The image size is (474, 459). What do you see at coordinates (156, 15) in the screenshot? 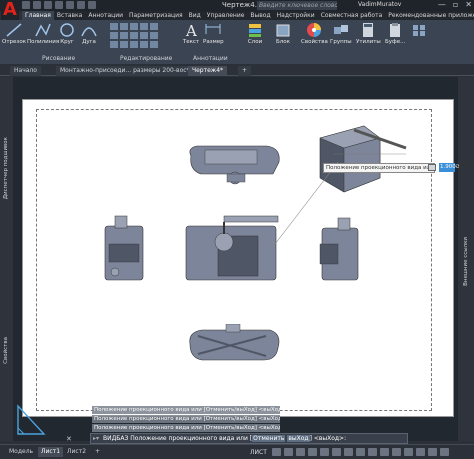
I see `tab-parametric: Параметризация` at bounding box center [156, 15].